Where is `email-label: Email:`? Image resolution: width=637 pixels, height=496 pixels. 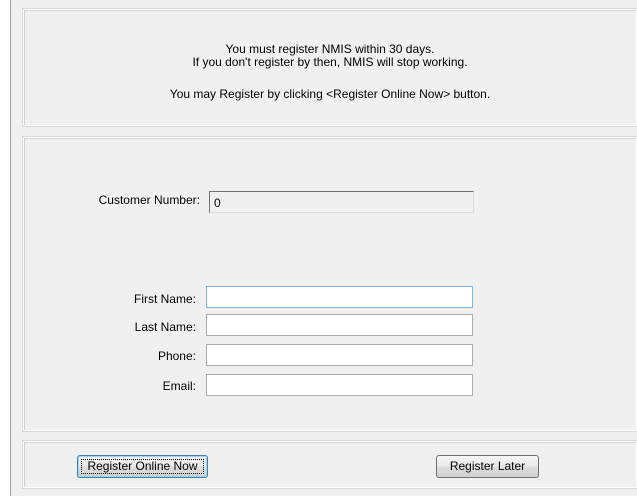
email-label: Email: is located at coordinates (179, 386).